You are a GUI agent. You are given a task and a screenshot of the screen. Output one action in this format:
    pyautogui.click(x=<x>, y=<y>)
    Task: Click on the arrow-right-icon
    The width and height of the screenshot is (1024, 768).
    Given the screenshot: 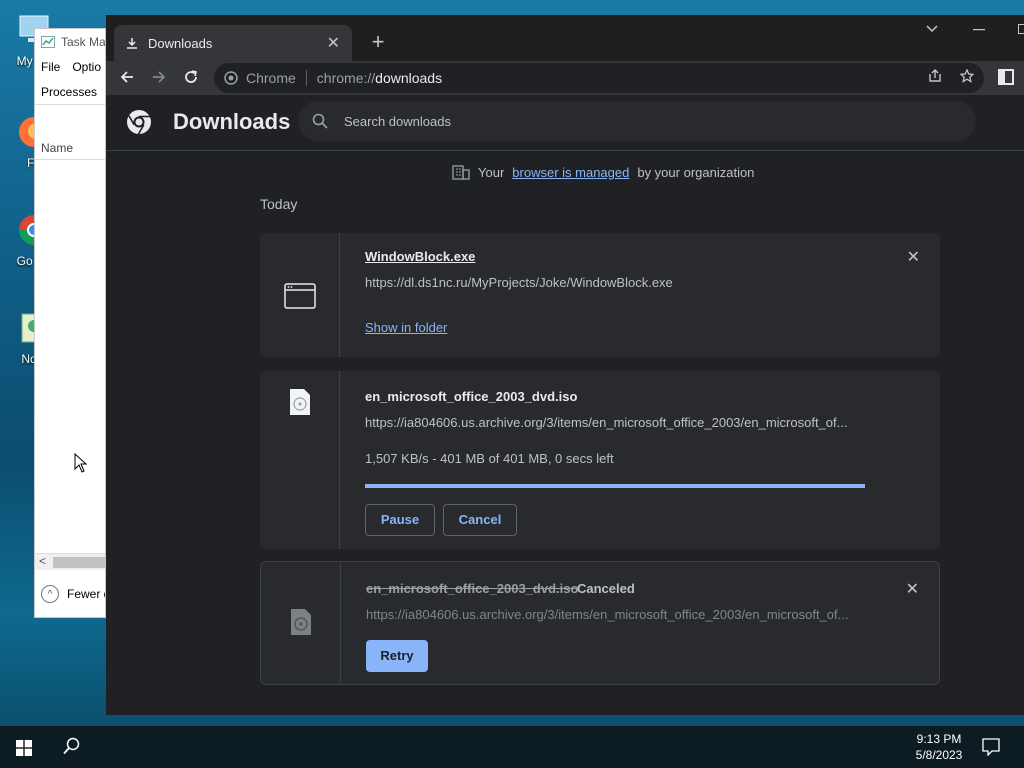 What is the action you would take?
    pyautogui.click(x=159, y=77)
    